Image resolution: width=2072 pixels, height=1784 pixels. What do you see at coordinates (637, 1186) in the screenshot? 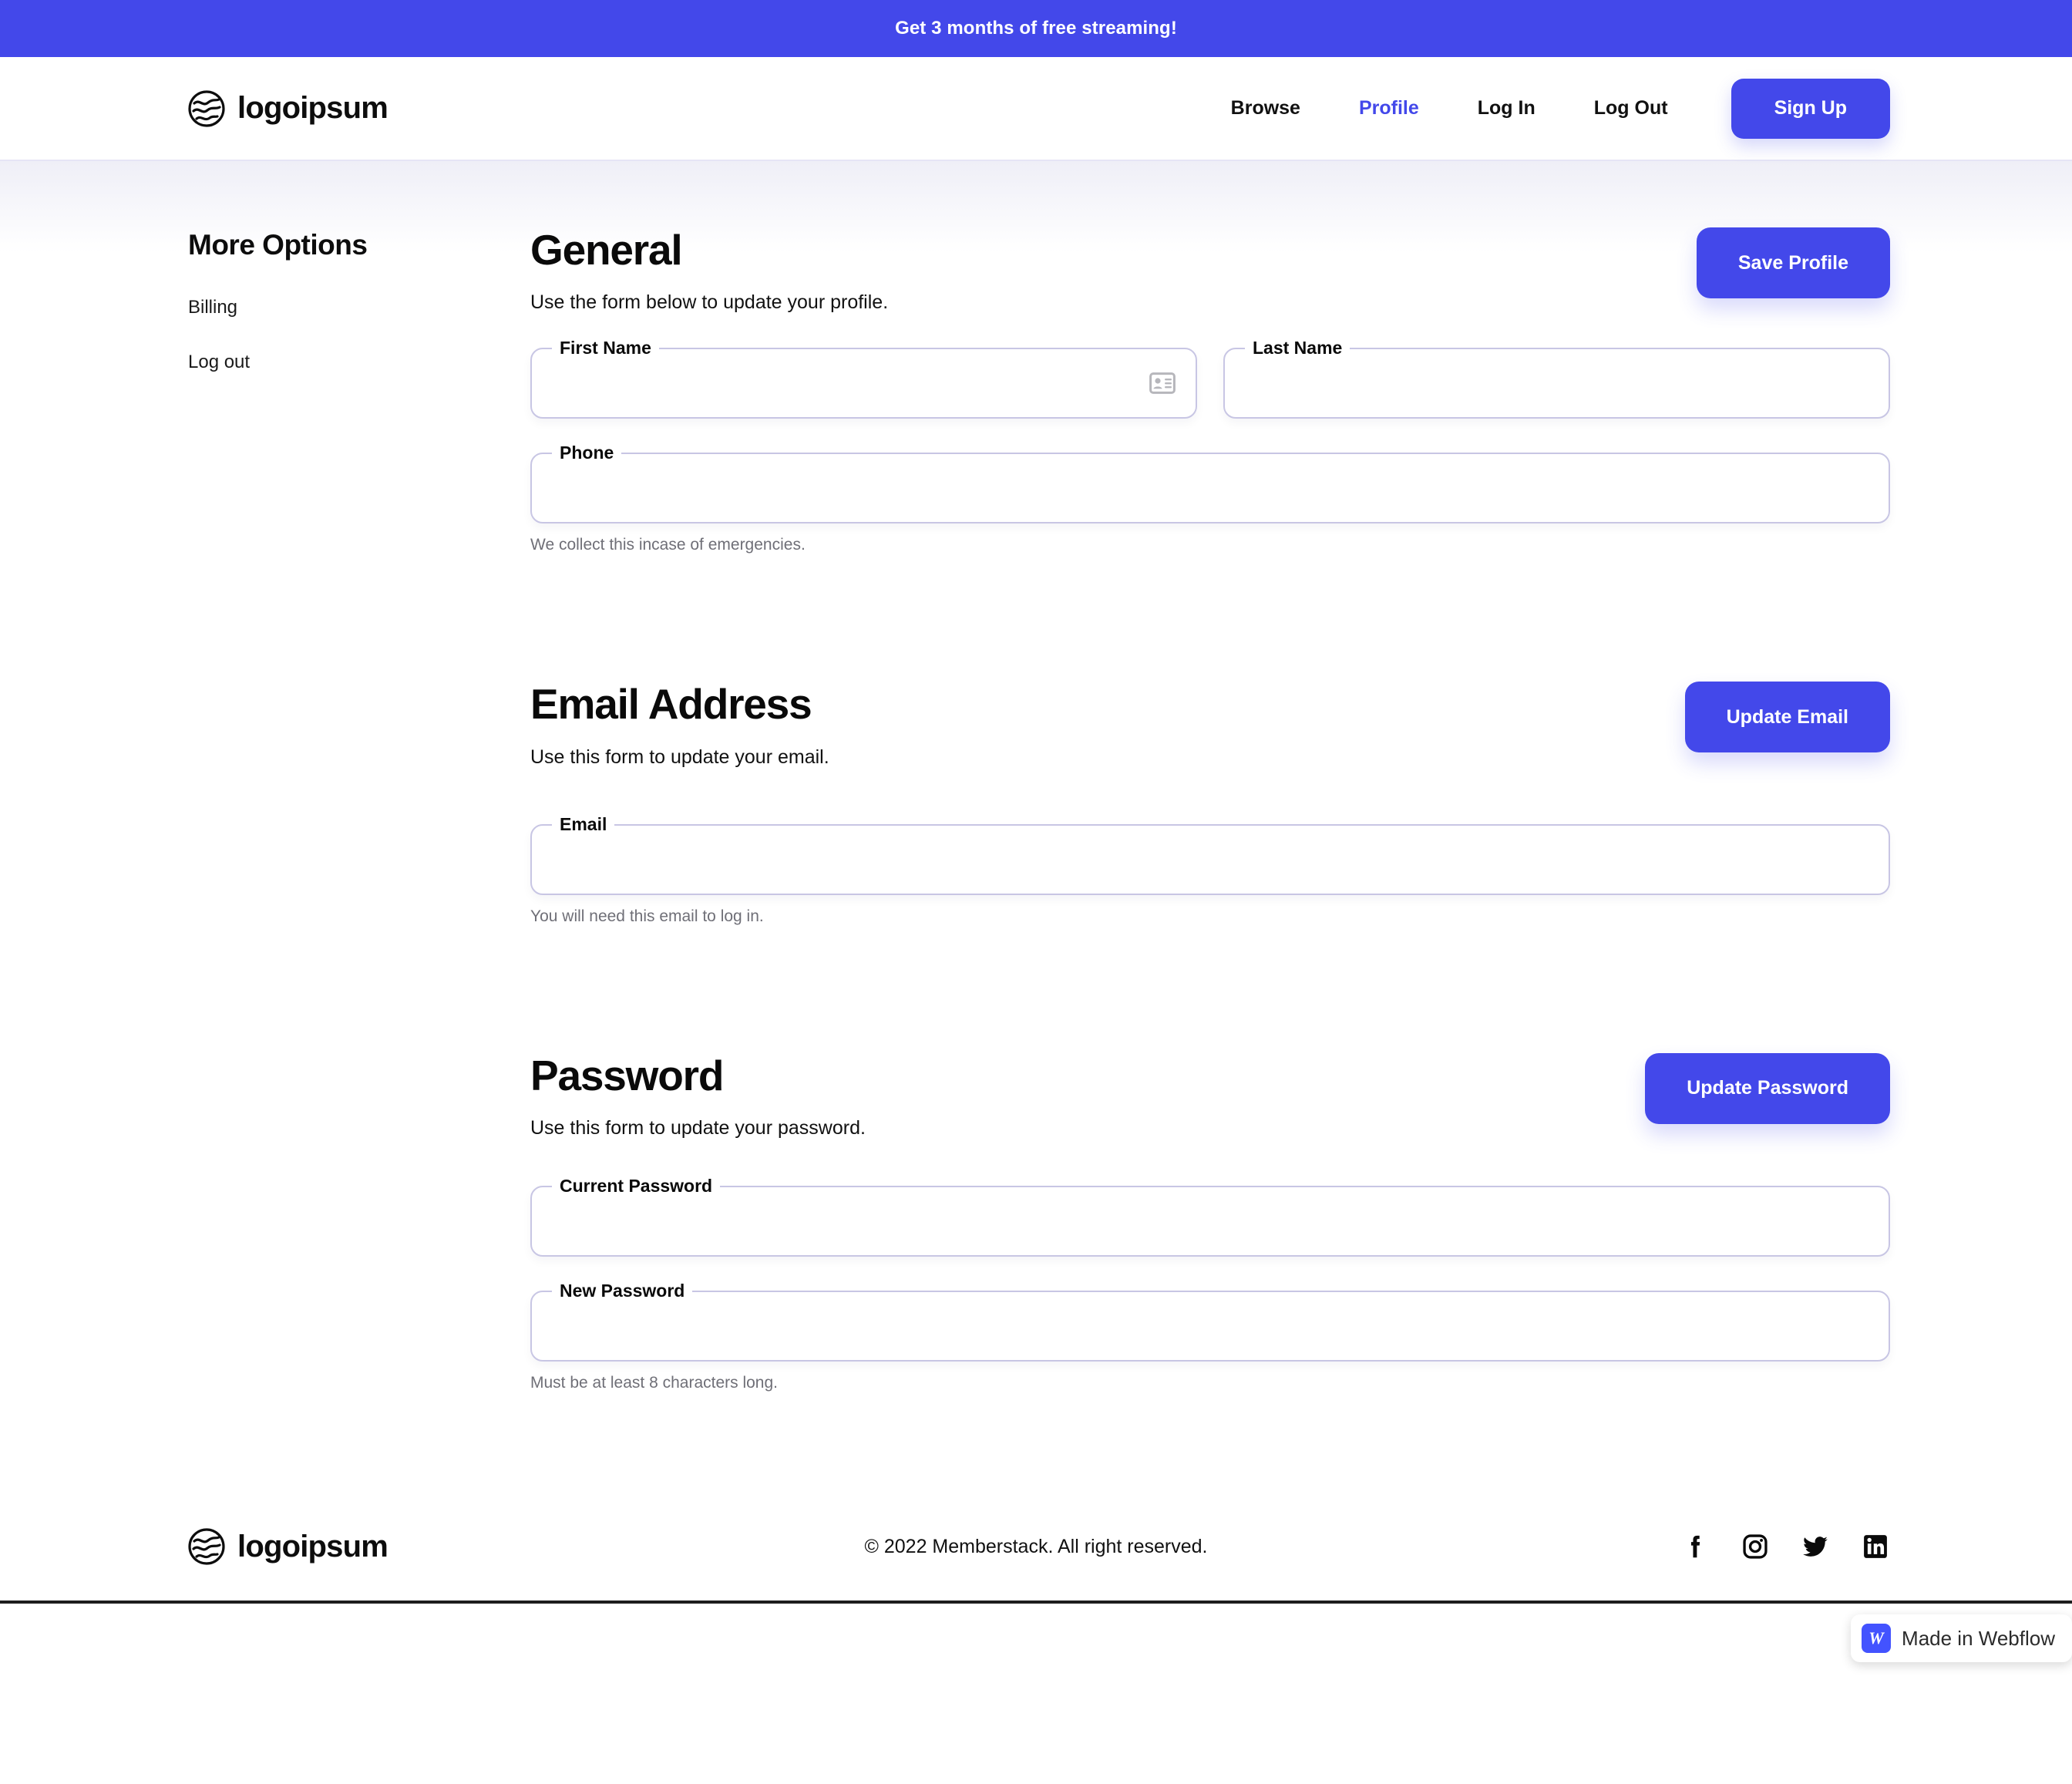
I see `current-password-label: Current Password` at bounding box center [637, 1186].